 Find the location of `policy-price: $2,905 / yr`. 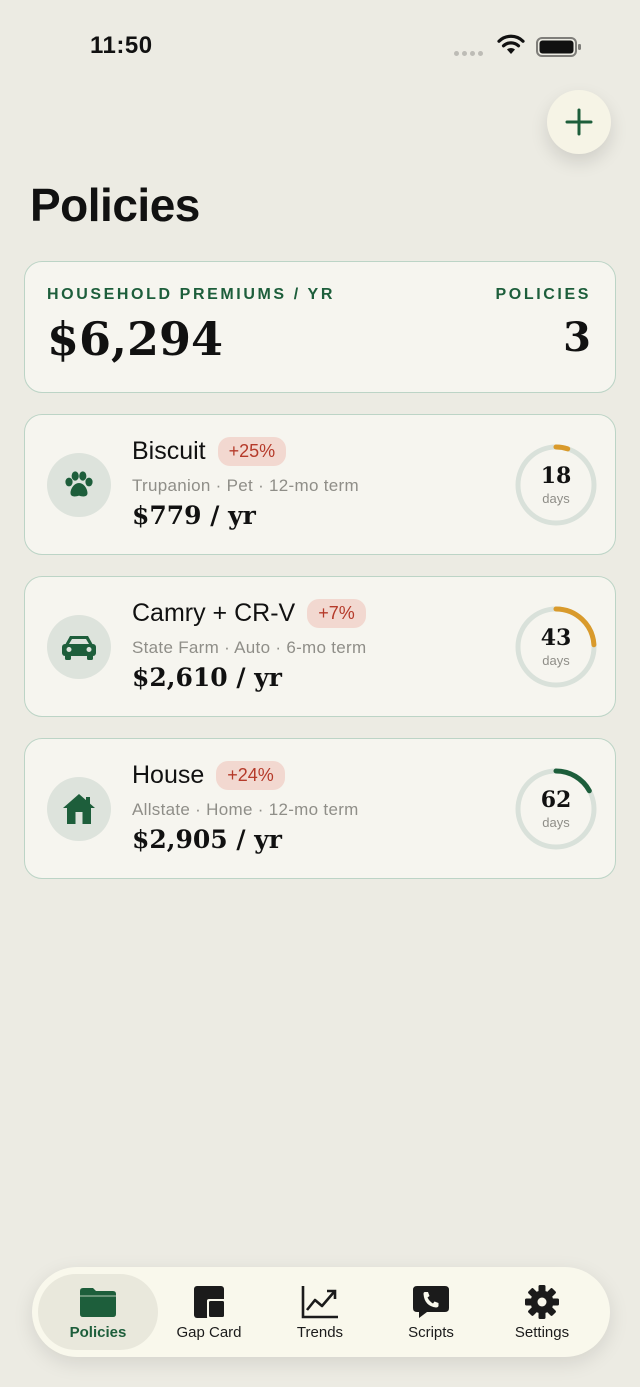

policy-price: $2,905 / yr is located at coordinates (207, 839).